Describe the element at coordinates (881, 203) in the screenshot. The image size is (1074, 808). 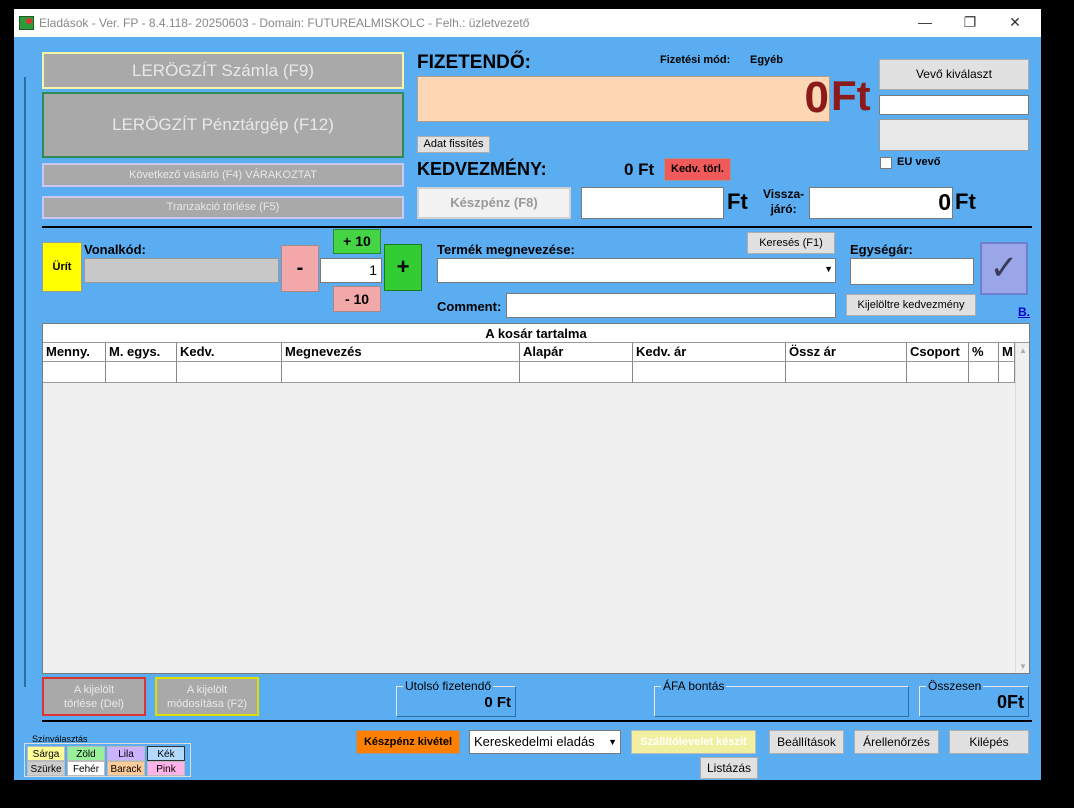
I see `visszajaro-display: 0` at that location.